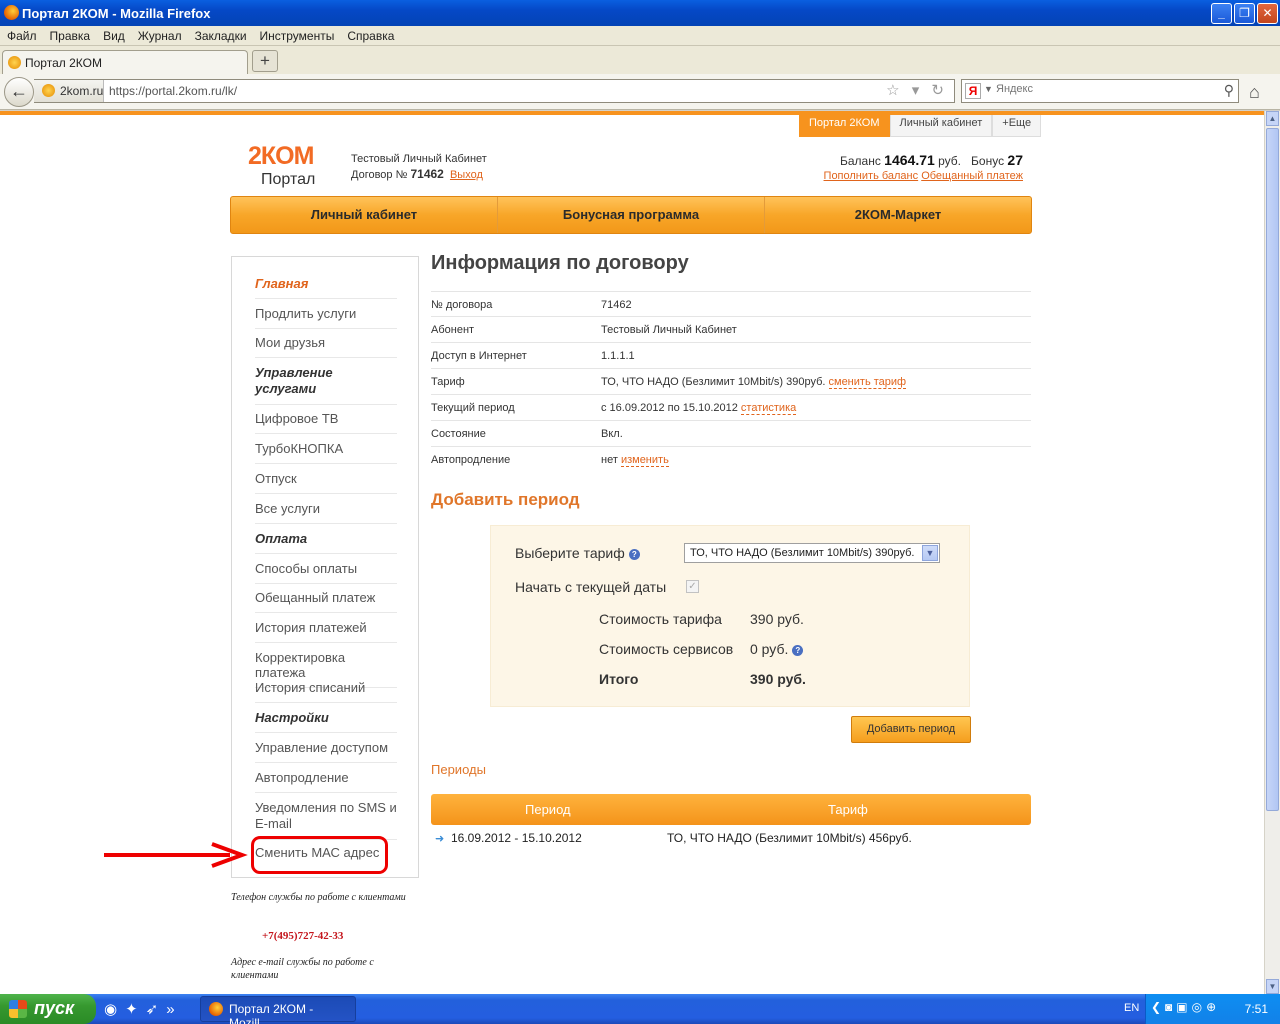 The height and width of the screenshot is (1024, 1280). Describe the element at coordinates (364, 215) in the screenshot. I see `nav-personal-account: Личный кабинет` at that location.